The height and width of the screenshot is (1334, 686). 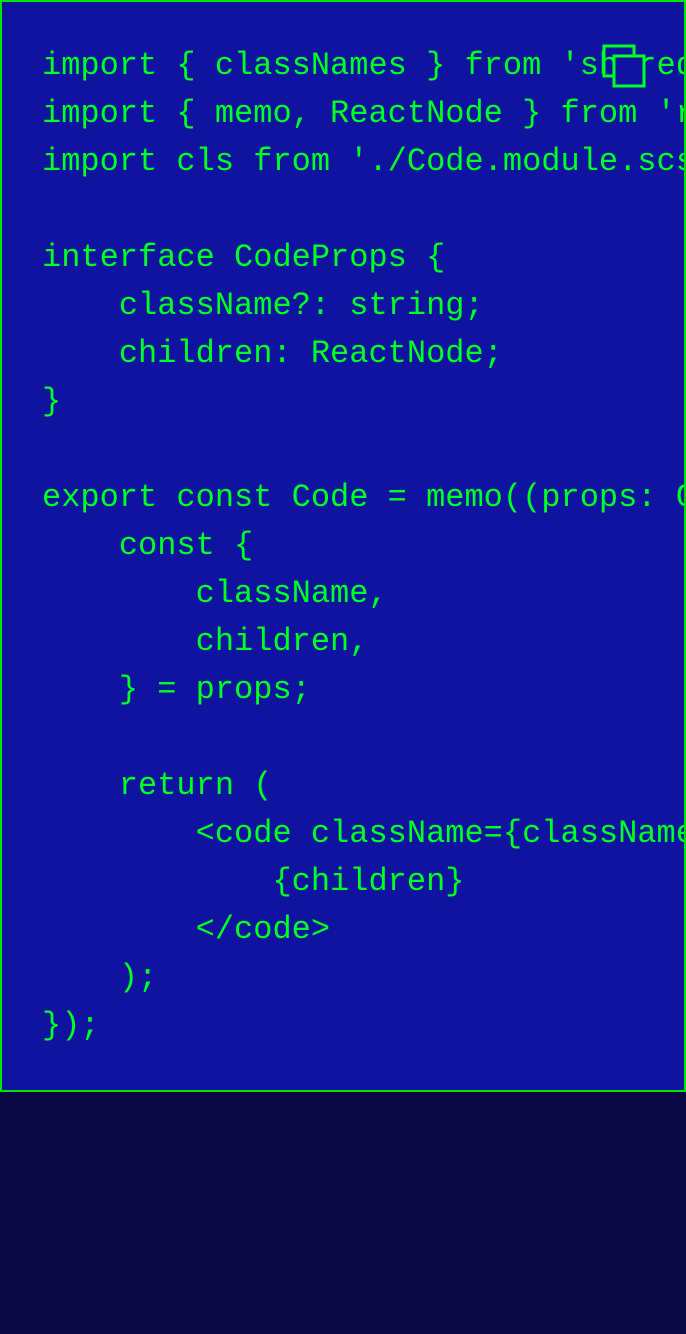 I want to click on copy-icon, so click(x=624, y=66).